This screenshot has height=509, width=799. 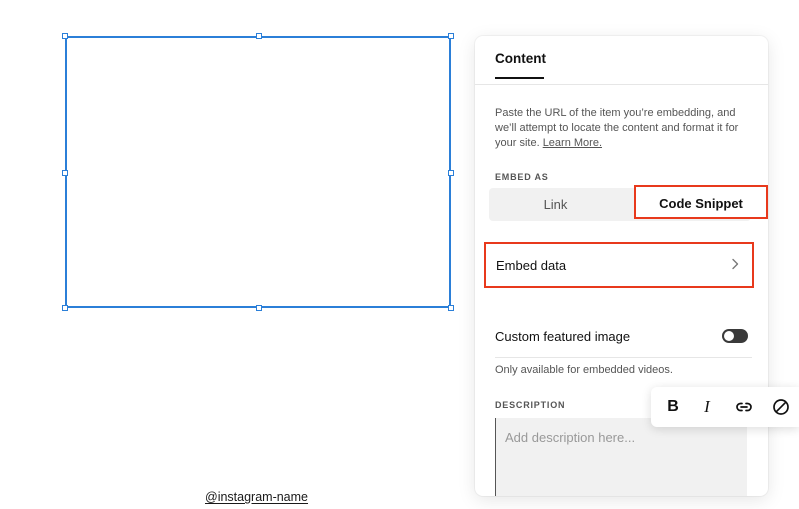 What do you see at coordinates (65, 36) in the screenshot?
I see `resize-handle-top-left` at bounding box center [65, 36].